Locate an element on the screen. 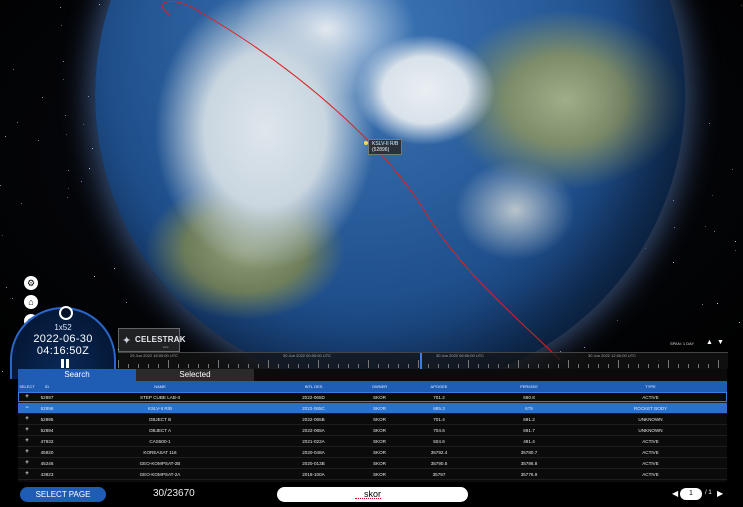  logo-text: CELESTRAK is located at coordinates (160, 339).